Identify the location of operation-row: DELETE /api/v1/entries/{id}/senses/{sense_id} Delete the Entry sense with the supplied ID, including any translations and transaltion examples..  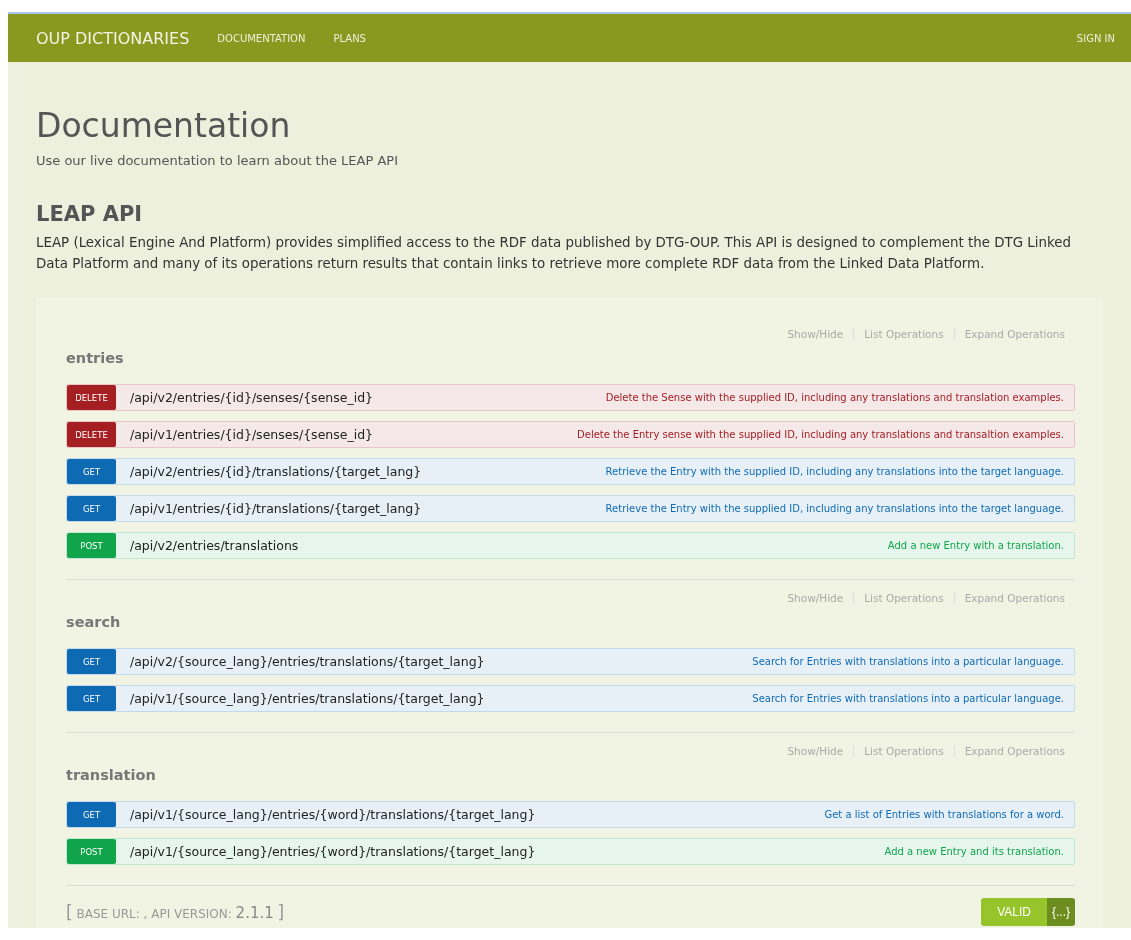
(570, 434).